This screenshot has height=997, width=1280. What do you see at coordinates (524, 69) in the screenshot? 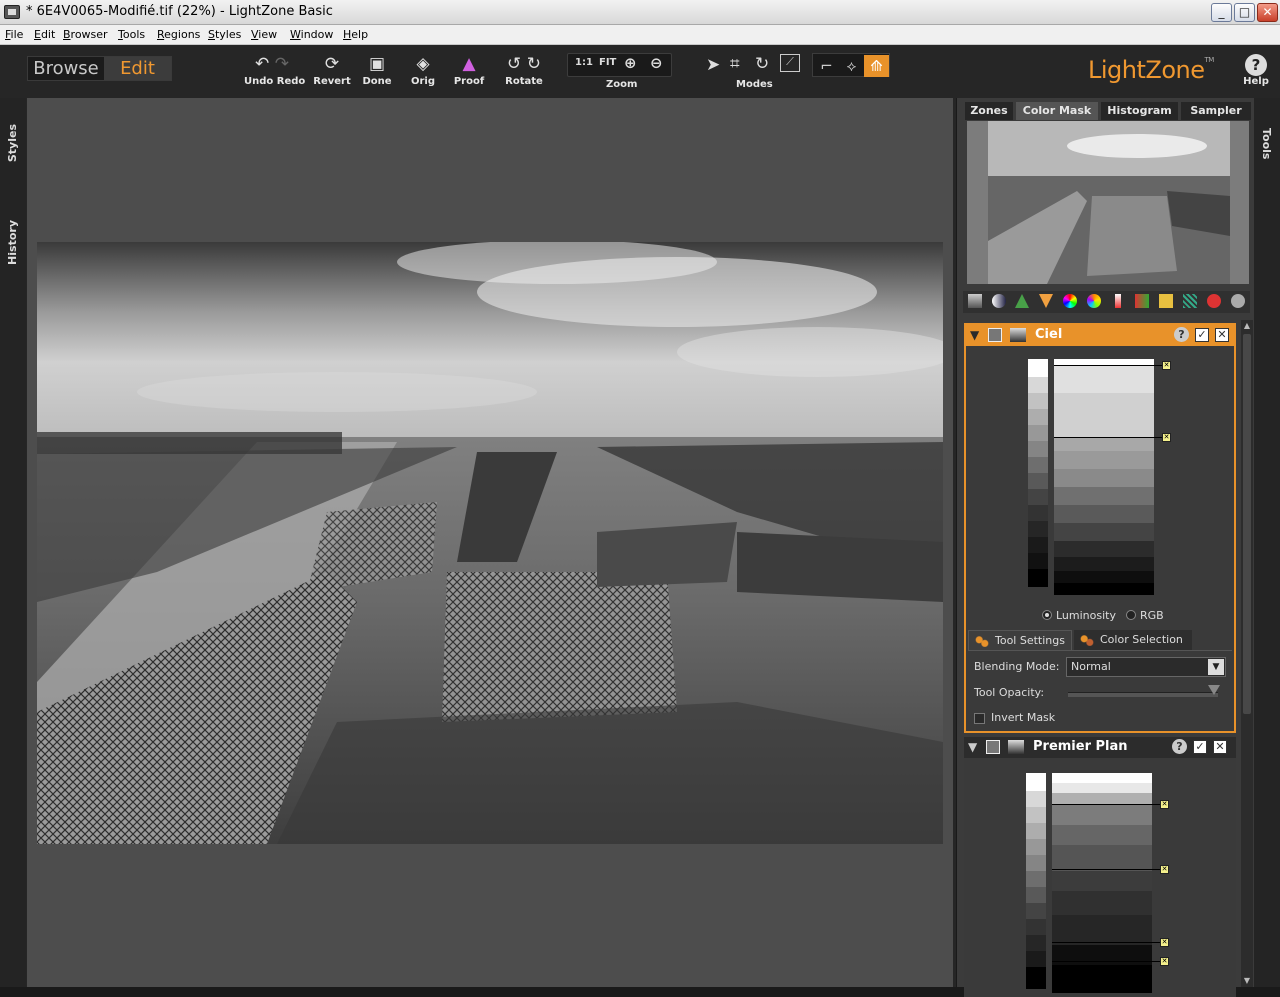
I see `rotate-button: ↺ ↻ Rotate` at bounding box center [524, 69].